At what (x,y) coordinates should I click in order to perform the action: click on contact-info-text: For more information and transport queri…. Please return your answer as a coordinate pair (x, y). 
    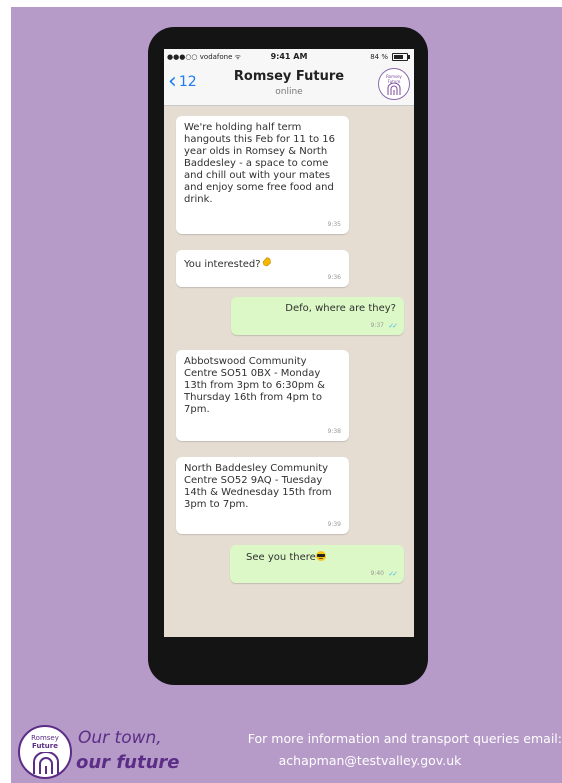
    Looking at the image, I should click on (404, 738).